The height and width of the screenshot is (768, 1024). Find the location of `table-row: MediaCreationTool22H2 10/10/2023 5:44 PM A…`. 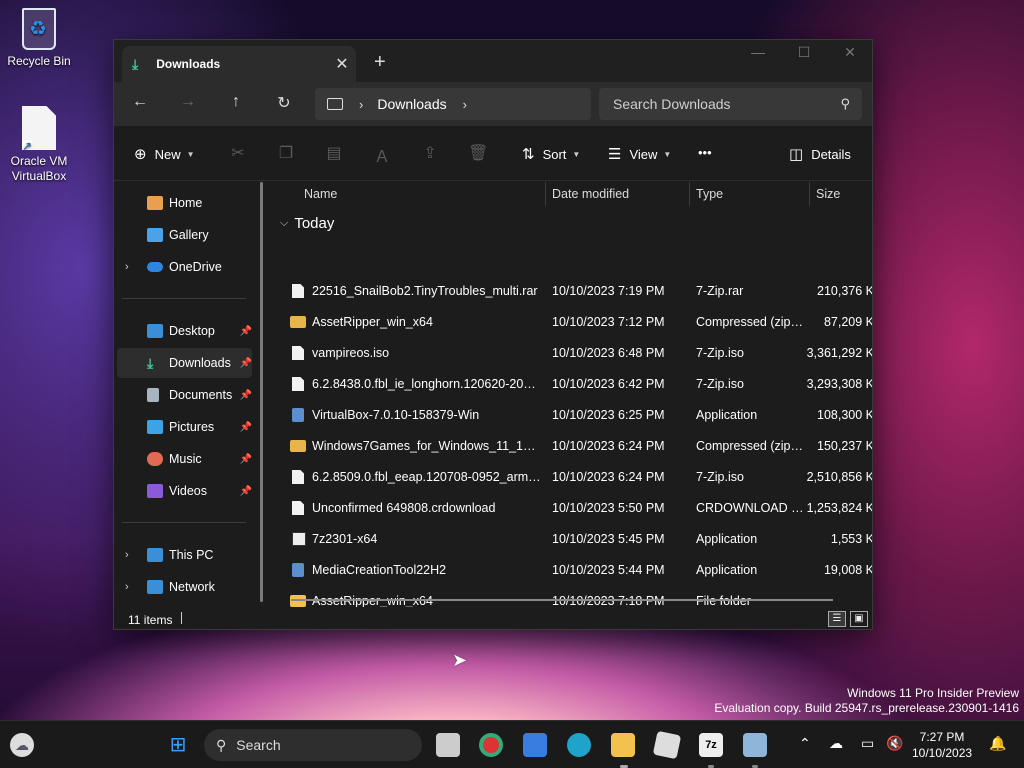

table-row: MediaCreationTool22H2 10/10/2023 5:44 PM A… is located at coordinates (572, 569).